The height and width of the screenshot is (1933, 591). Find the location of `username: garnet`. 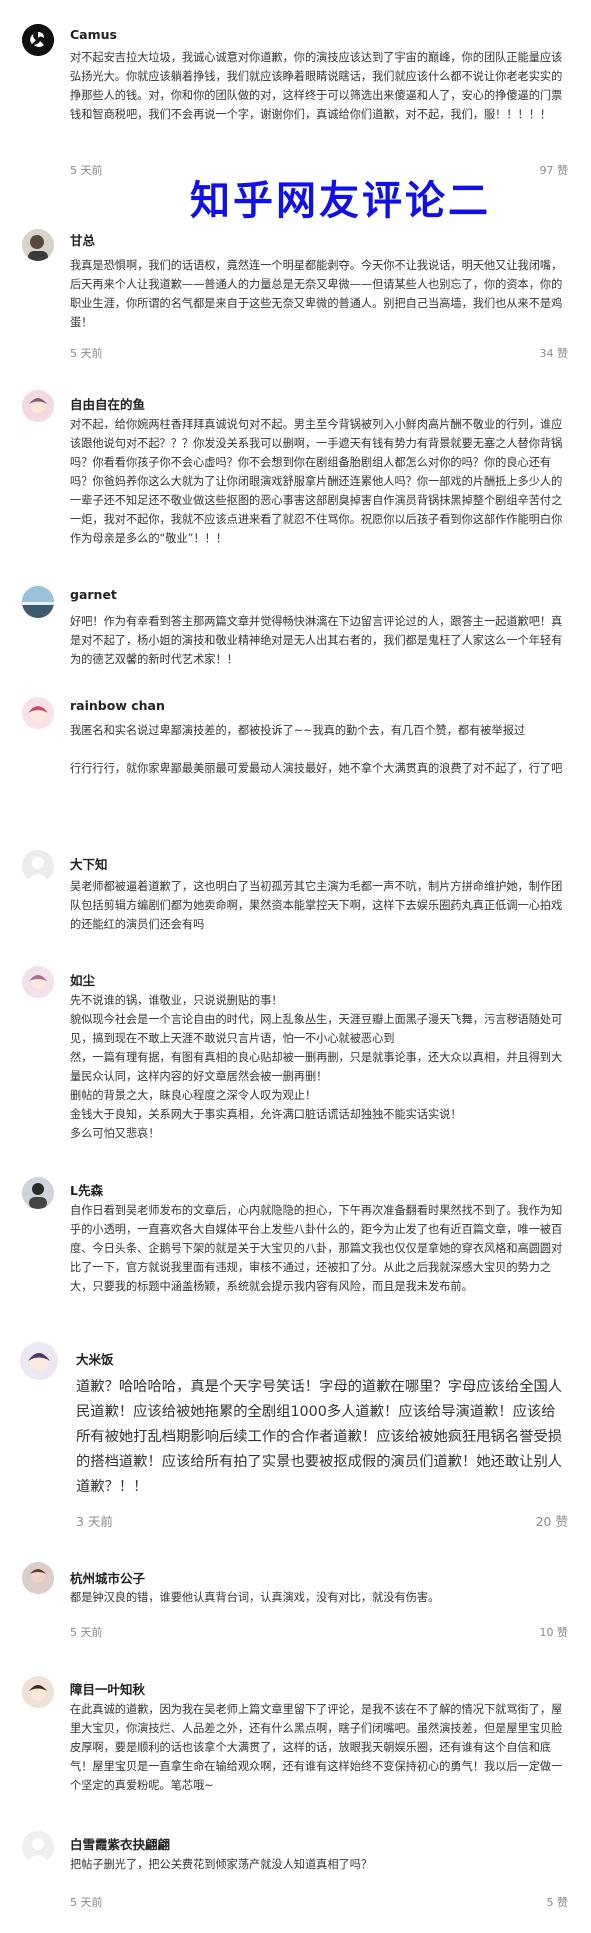

username: garnet is located at coordinates (93, 594).